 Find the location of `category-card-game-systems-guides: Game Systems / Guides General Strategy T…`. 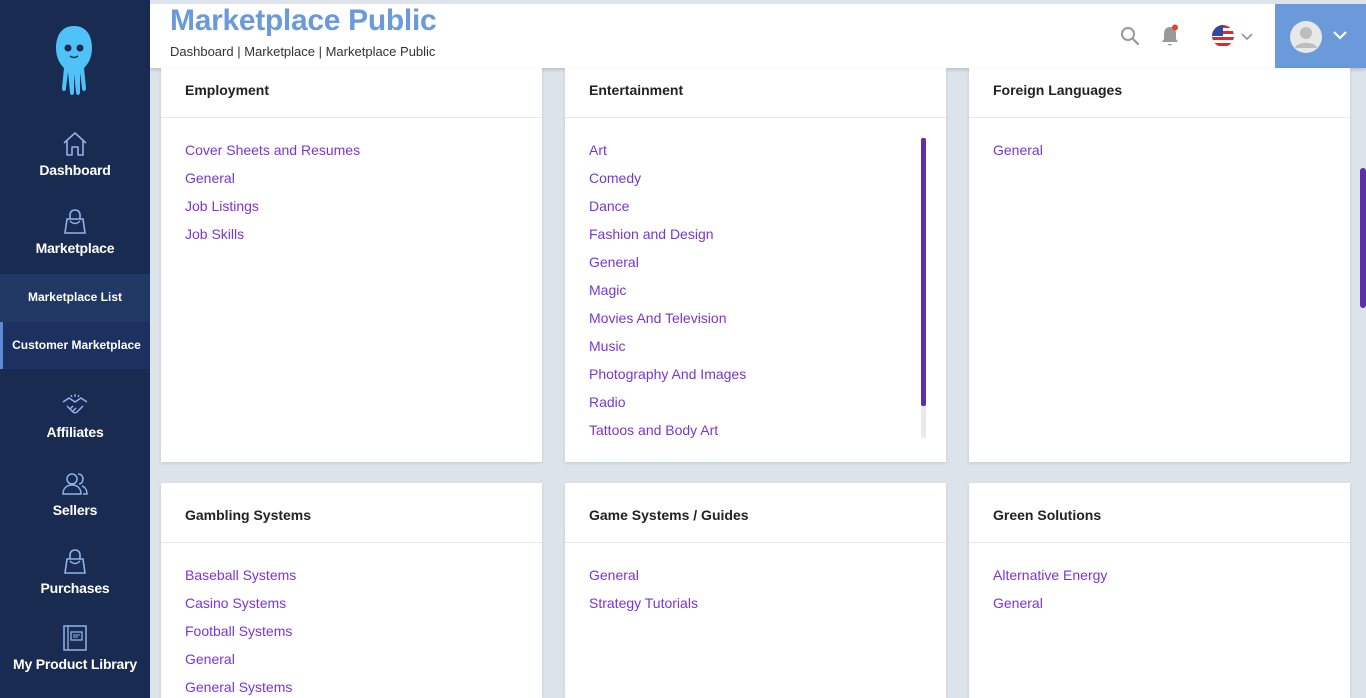

category-card-game-systems-guides: Game Systems / Guides General Strategy T… is located at coordinates (755, 590).